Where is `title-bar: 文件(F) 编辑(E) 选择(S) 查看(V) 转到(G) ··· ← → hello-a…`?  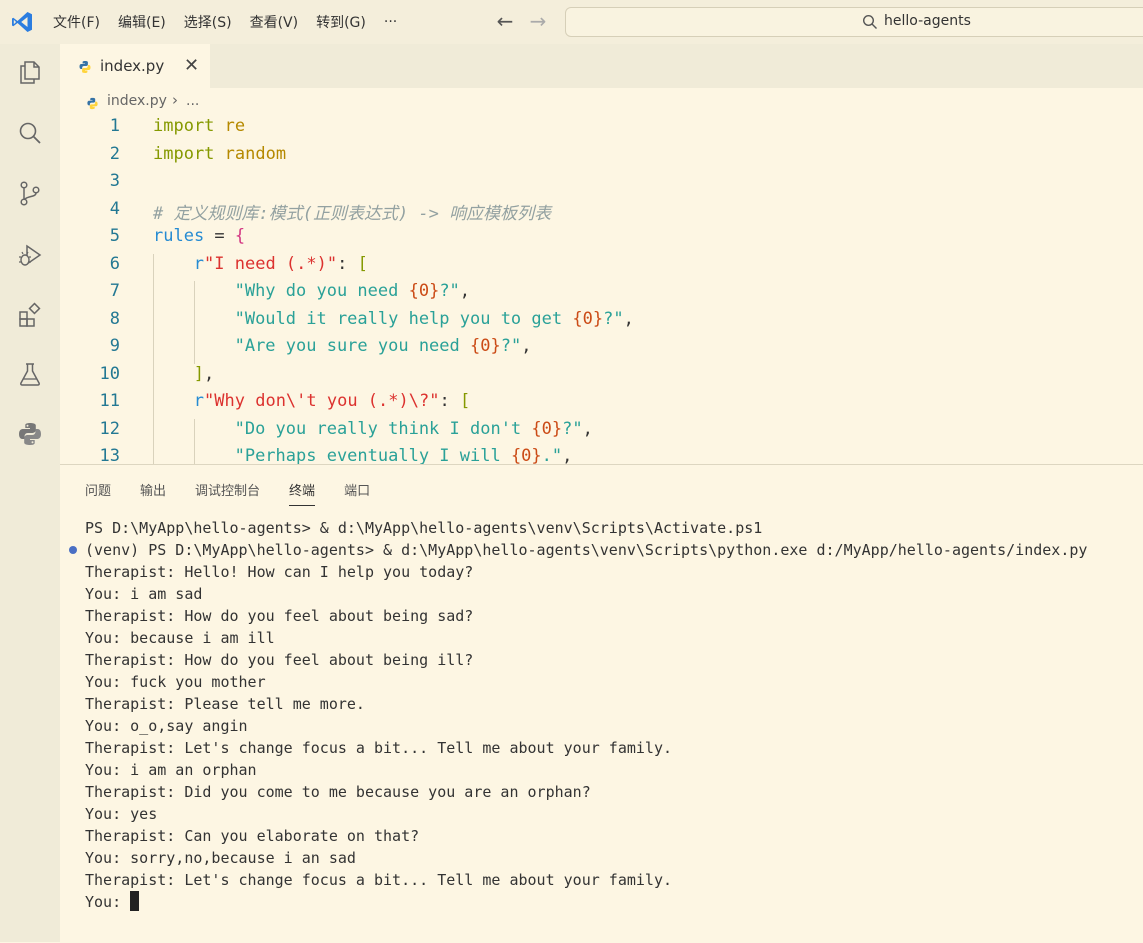 title-bar: 文件(F) 编辑(E) 选择(S) 查看(V) 转到(G) ··· ← → hello-a… is located at coordinates (571, 22).